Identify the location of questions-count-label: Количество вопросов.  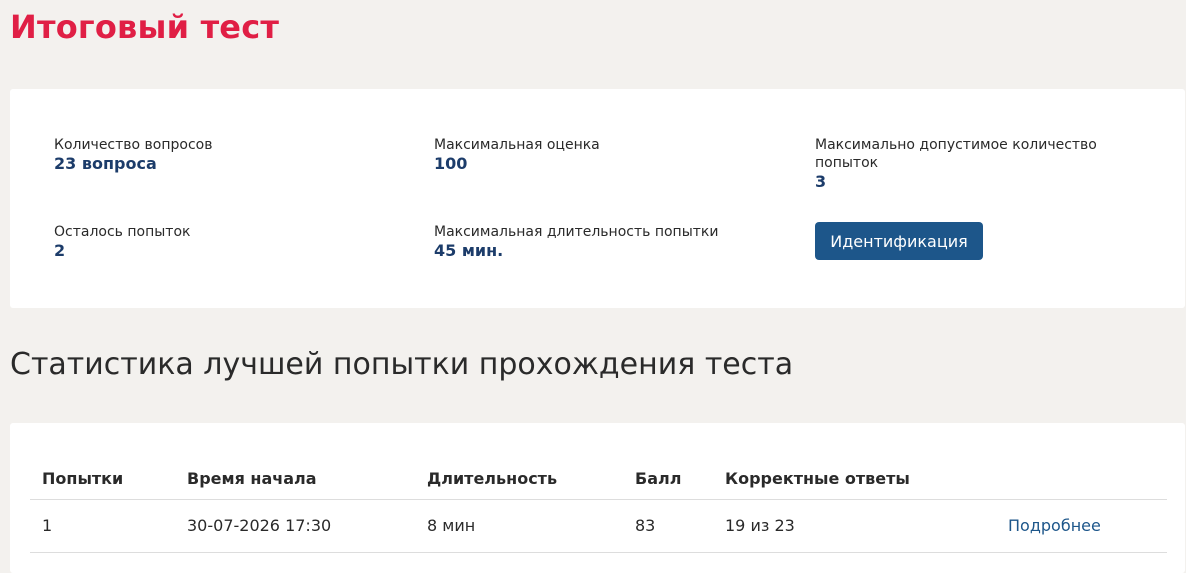
(133, 145).